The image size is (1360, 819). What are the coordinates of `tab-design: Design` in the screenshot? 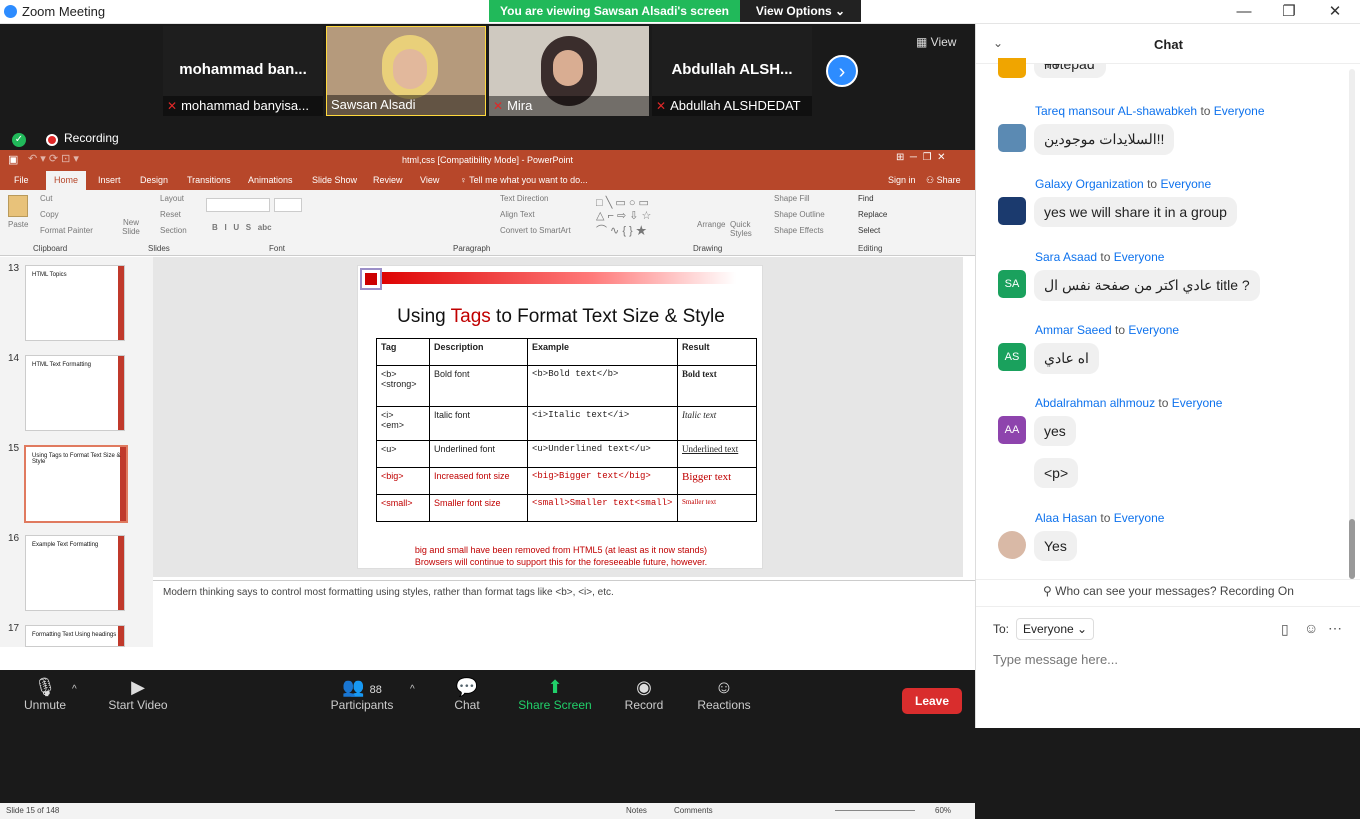 It's located at (154, 180).